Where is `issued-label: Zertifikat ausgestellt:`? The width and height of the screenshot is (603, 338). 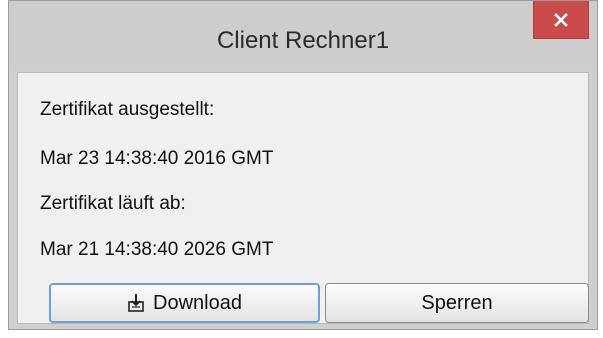 issued-label: Zertifikat ausgestellt: is located at coordinates (127, 109).